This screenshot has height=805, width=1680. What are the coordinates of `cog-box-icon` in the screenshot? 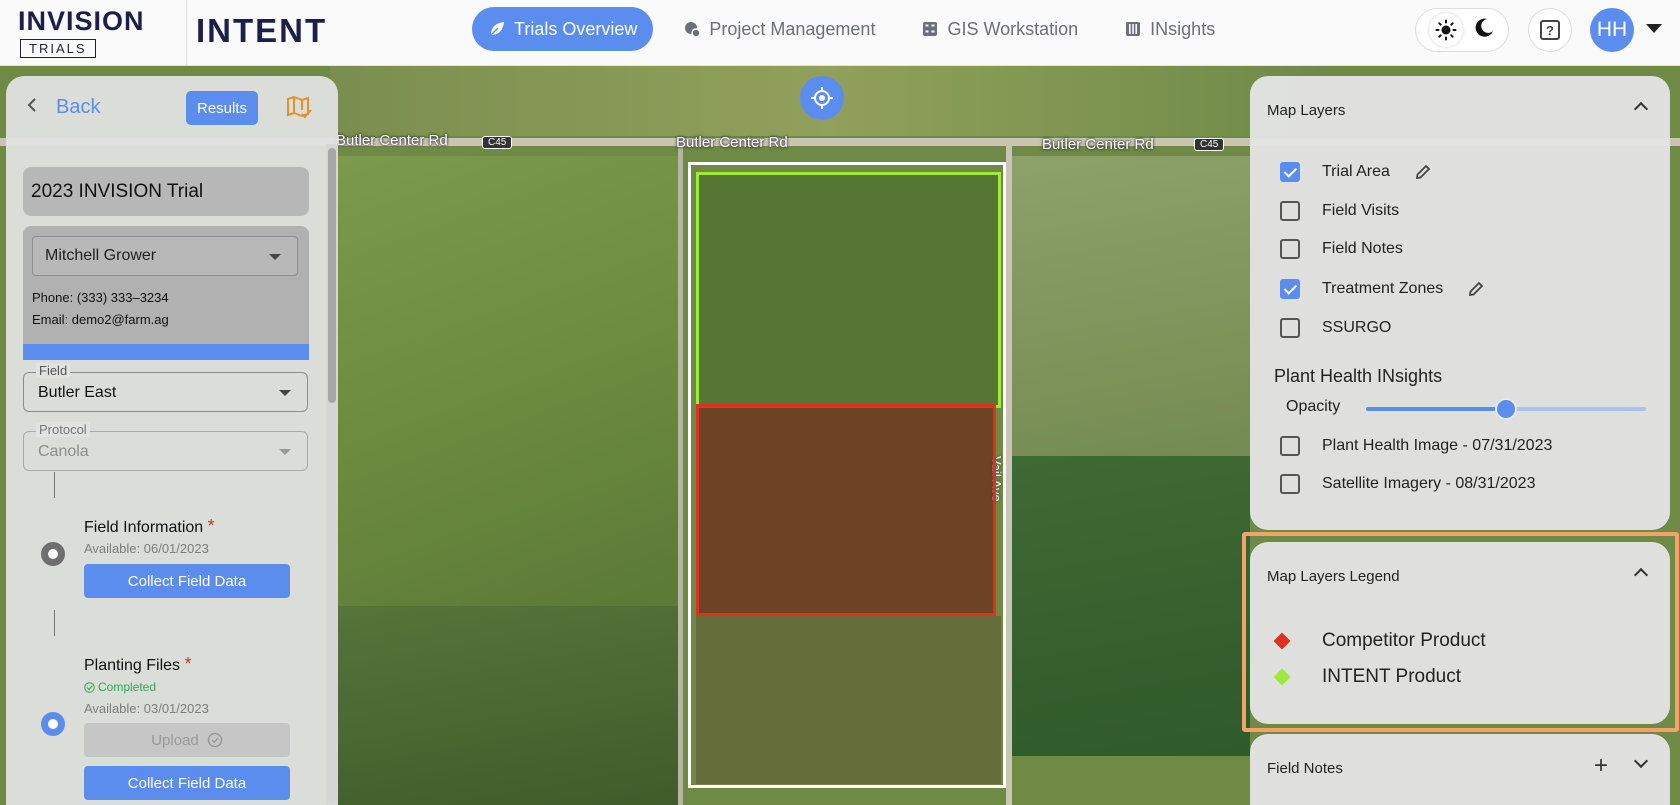 It's located at (692, 29).